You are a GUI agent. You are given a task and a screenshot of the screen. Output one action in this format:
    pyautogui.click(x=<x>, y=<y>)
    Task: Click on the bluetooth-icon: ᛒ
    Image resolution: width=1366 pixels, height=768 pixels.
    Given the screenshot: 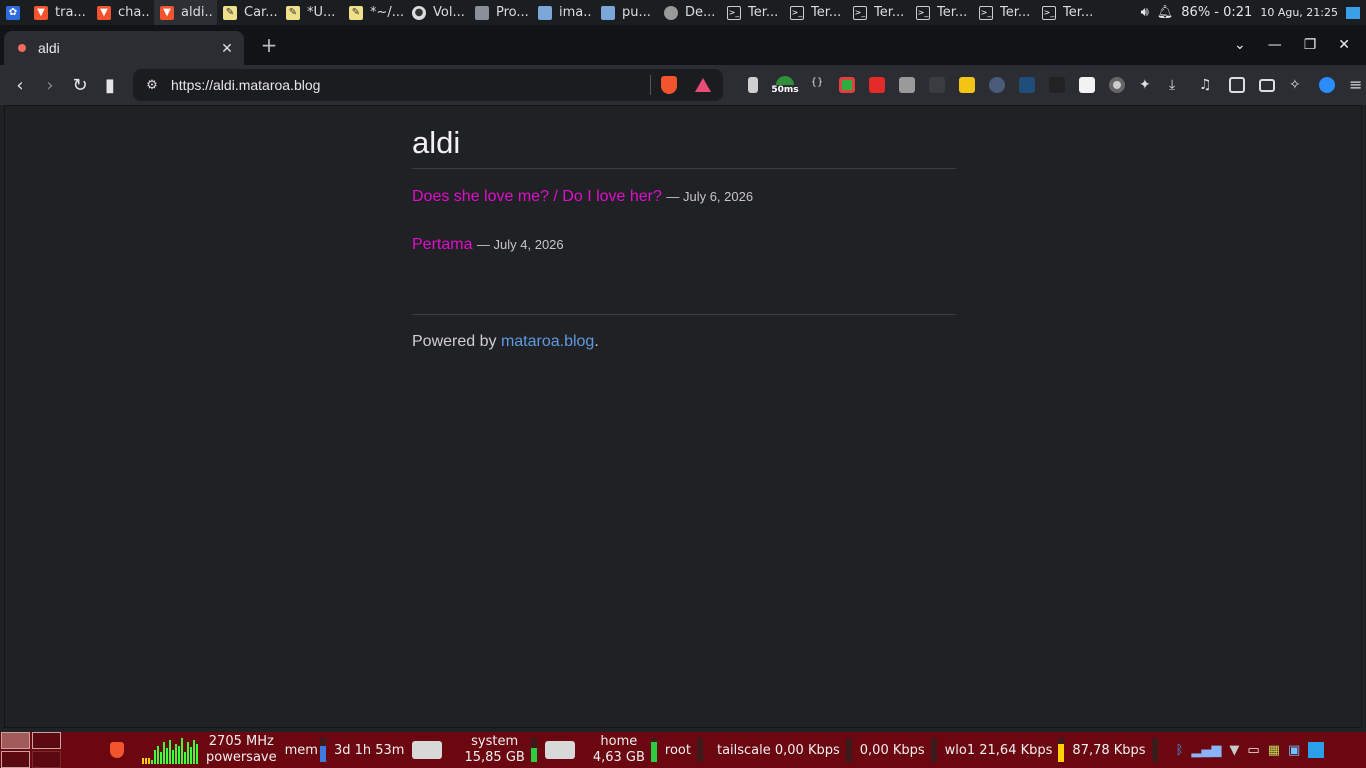 What is the action you would take?
    pyautogui.click(x=1180, y=750)
    